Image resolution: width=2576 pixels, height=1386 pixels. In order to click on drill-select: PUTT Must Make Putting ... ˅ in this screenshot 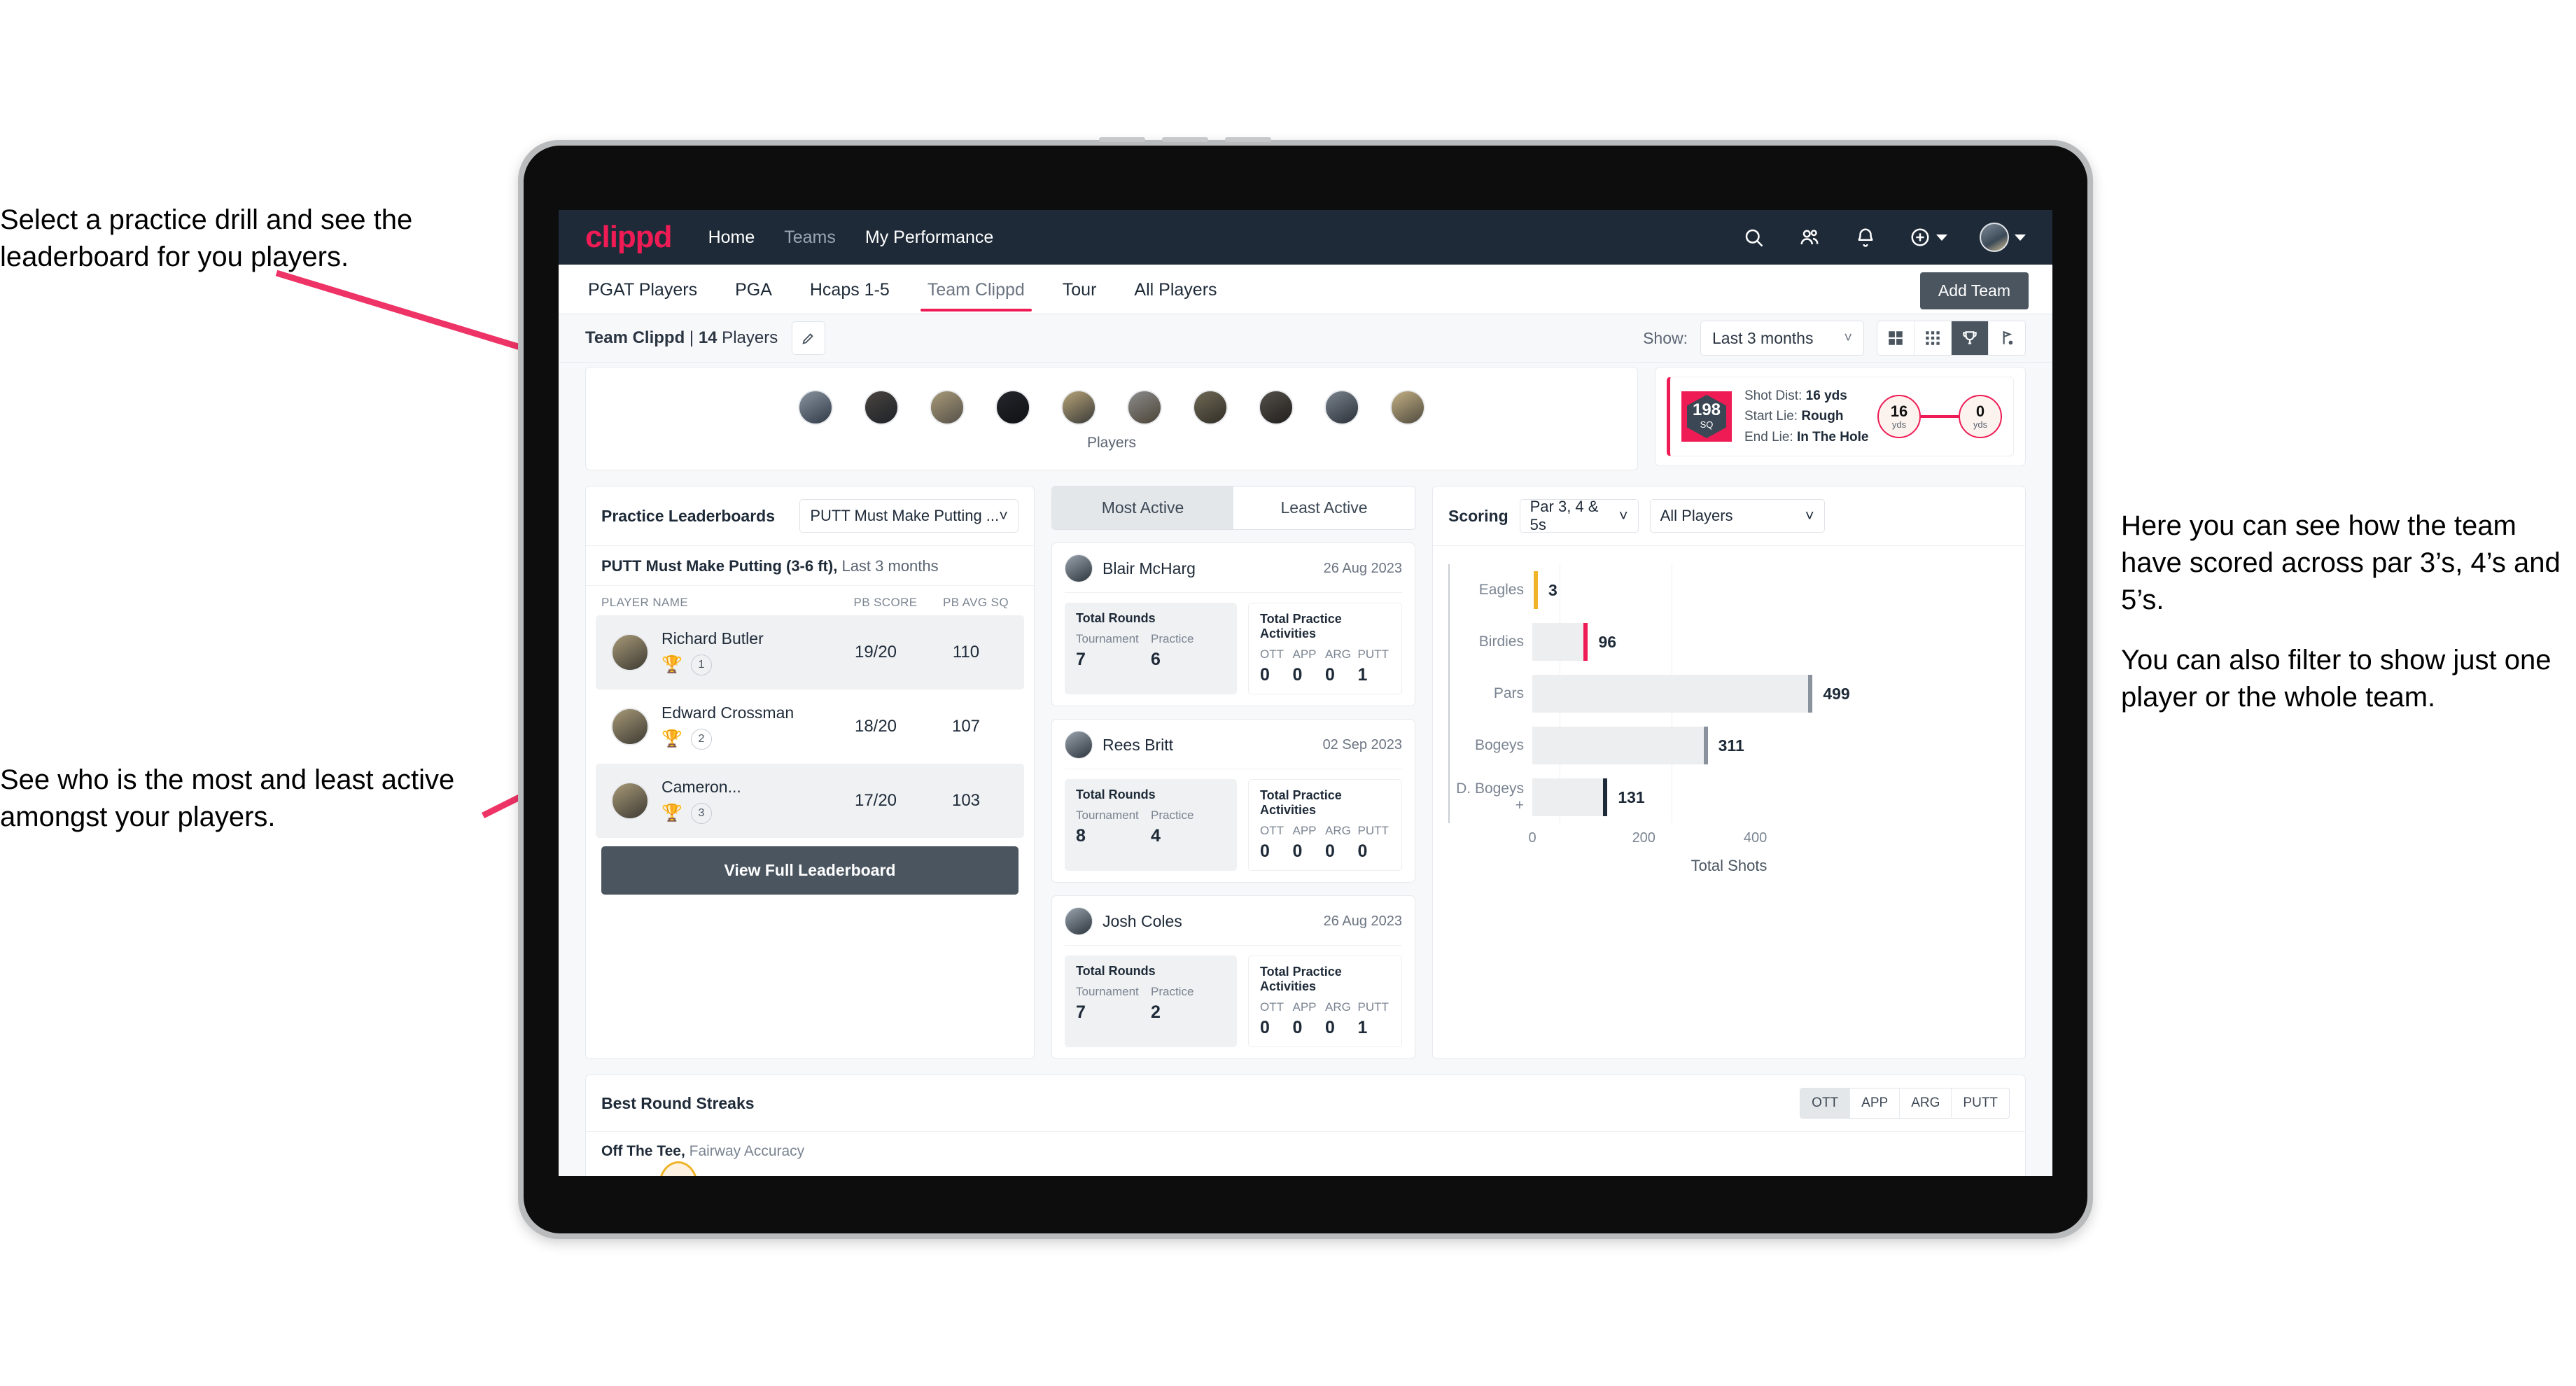, I will do `click(908, 516)`.